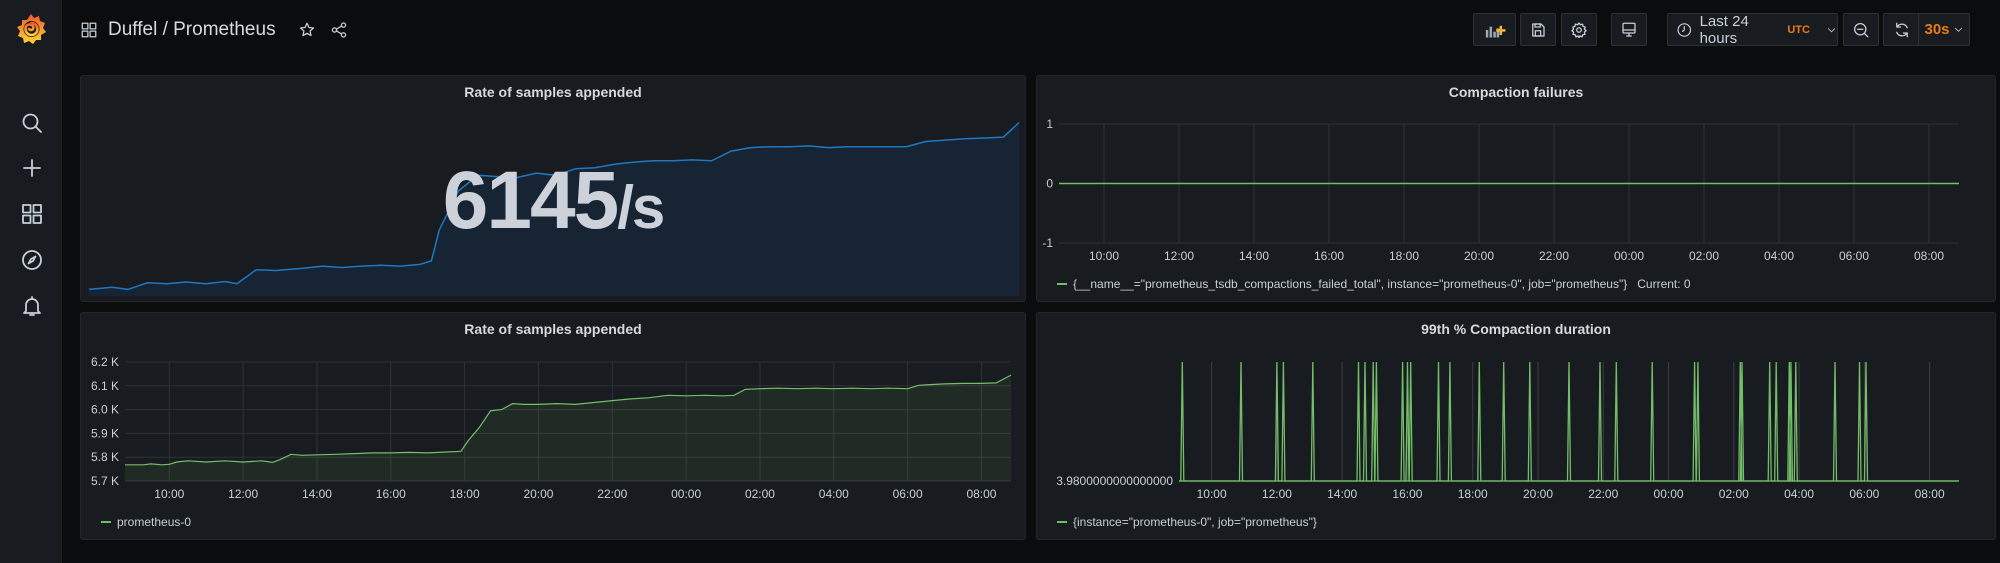  Describe the element at coordinates (339, 30) in the screenshot. I see `share-icon` at that location.